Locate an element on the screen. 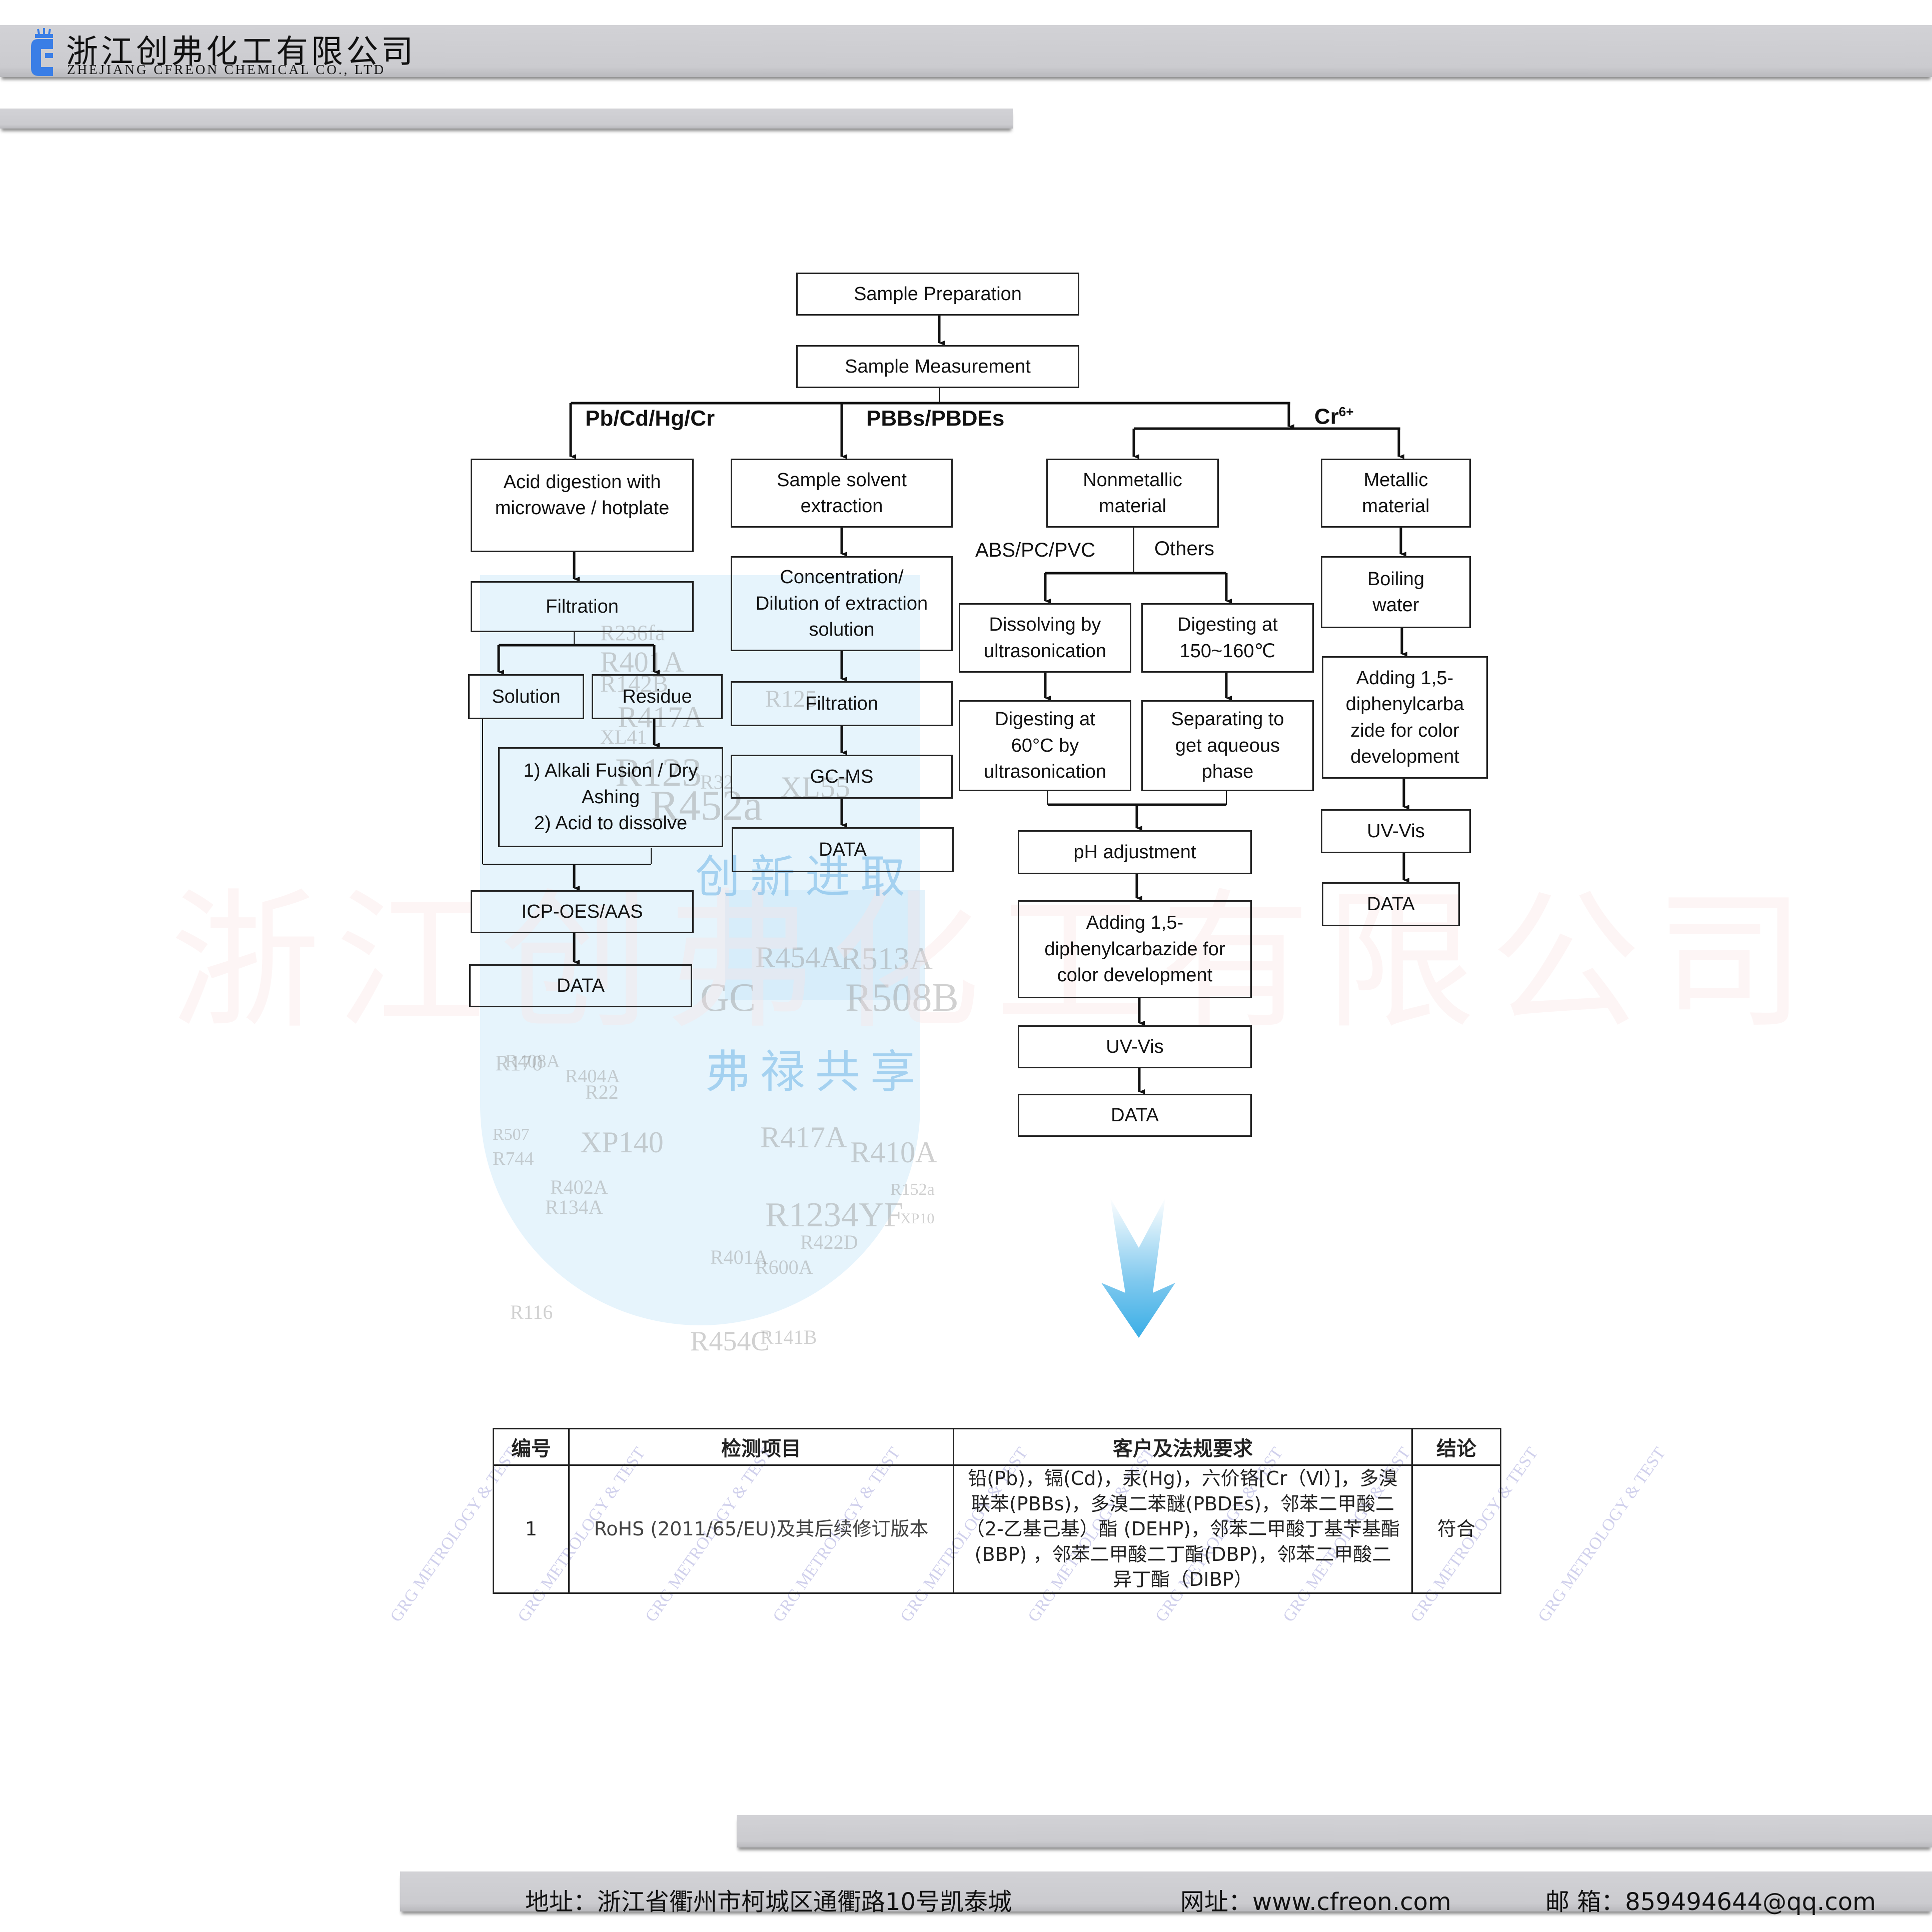  website-link: www.cfreon.com is located at coordinates (1351, 1902).